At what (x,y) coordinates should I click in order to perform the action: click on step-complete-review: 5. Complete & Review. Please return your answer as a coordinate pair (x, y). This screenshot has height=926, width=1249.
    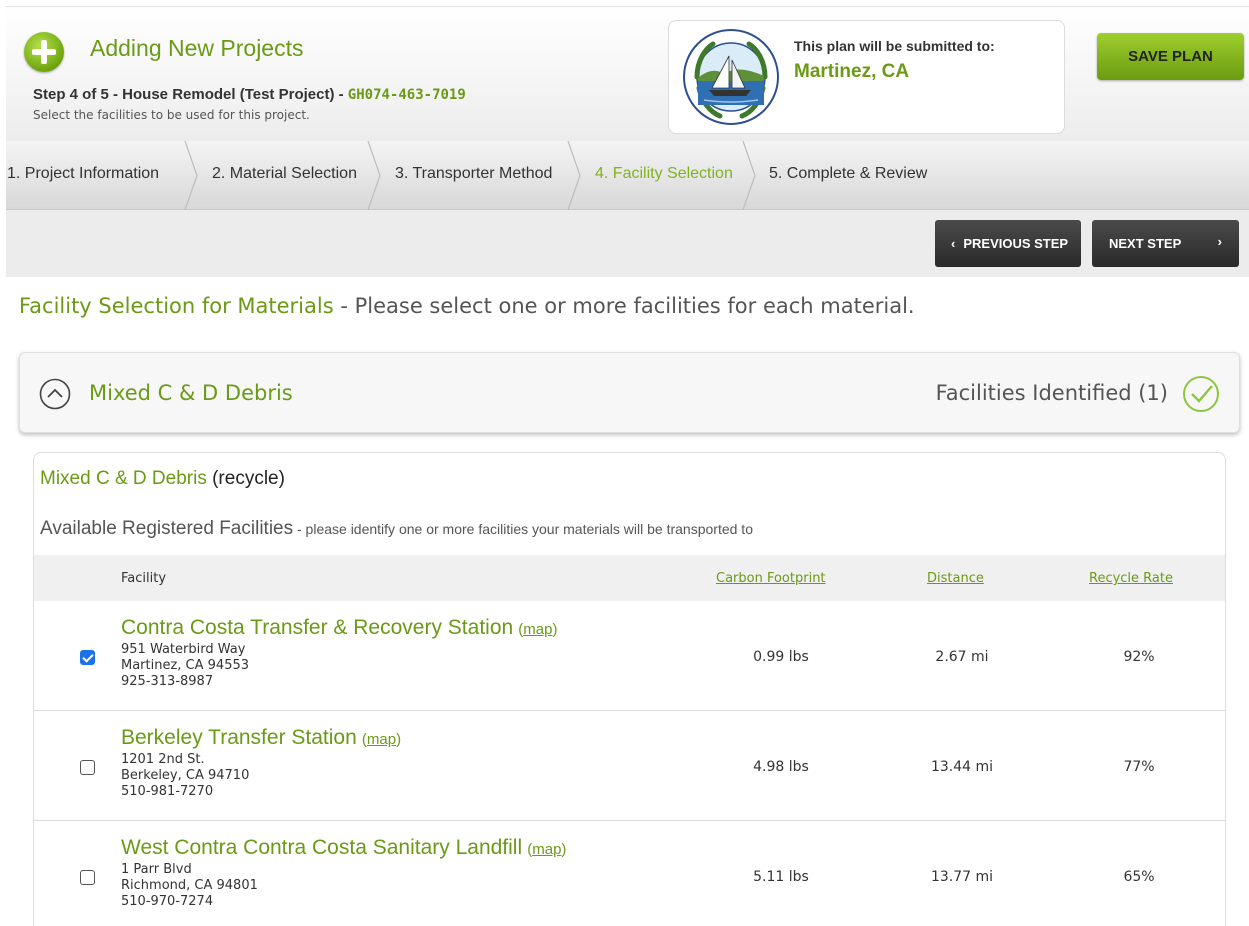
    Looking at the image, I should click on (848, 174).